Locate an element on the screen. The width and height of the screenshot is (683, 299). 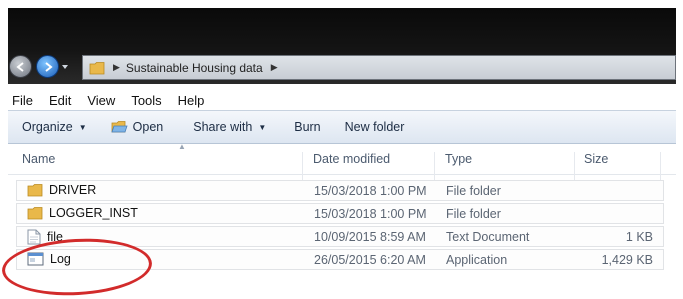
file-date-modified: 10/09/2015 8:59 AM is located at coordinates (370, 237).